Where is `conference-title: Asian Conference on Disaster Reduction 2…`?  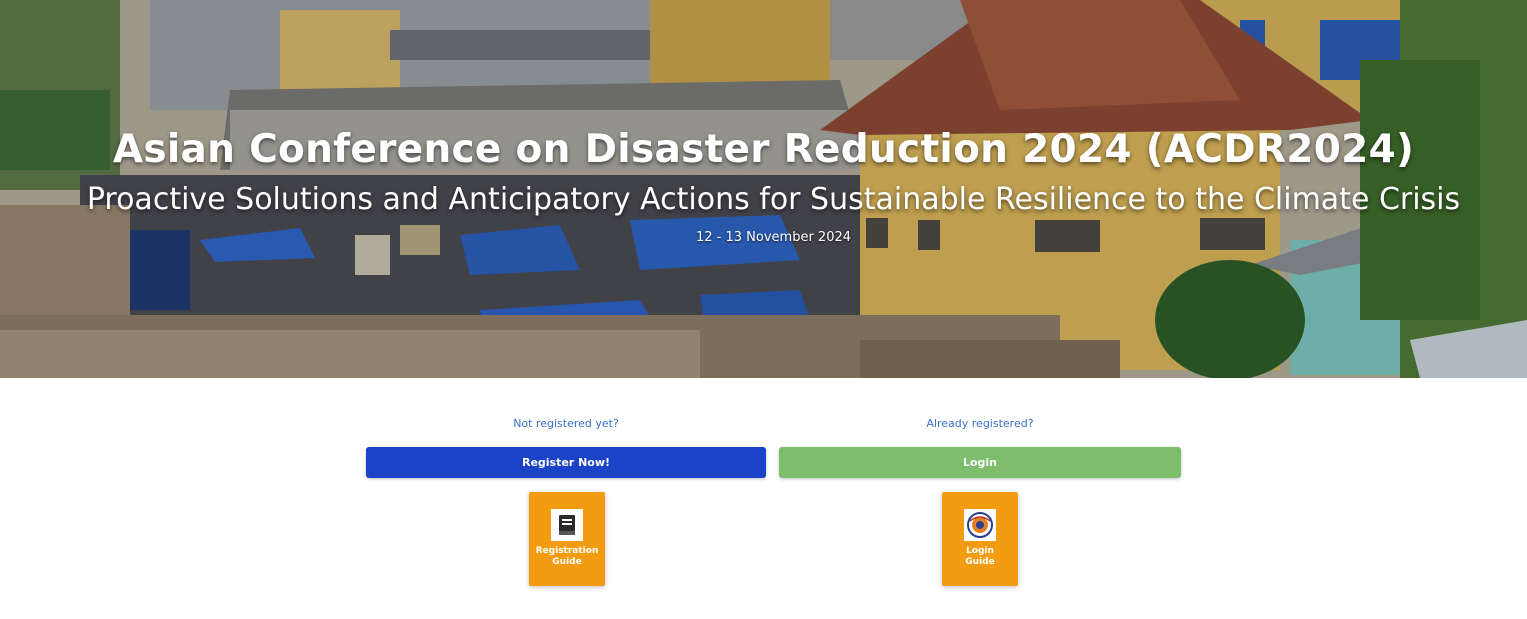 conference-title: Asian Conference on Disaster Reduction 2… is located at coordinates (763, 149).